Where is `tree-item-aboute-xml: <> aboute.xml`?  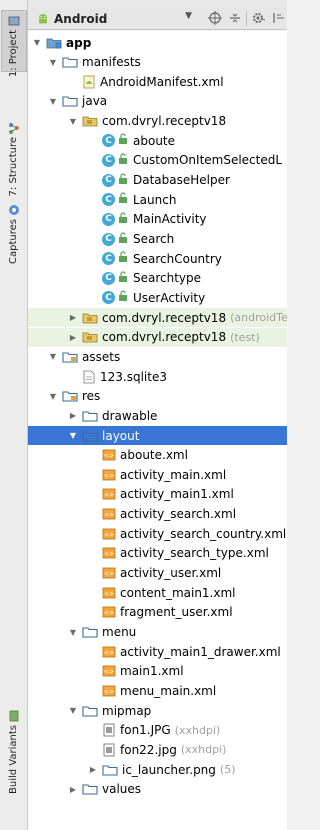
tree-item-aboute-xml: <> aboute.xml is located at coordinates (157, 455).